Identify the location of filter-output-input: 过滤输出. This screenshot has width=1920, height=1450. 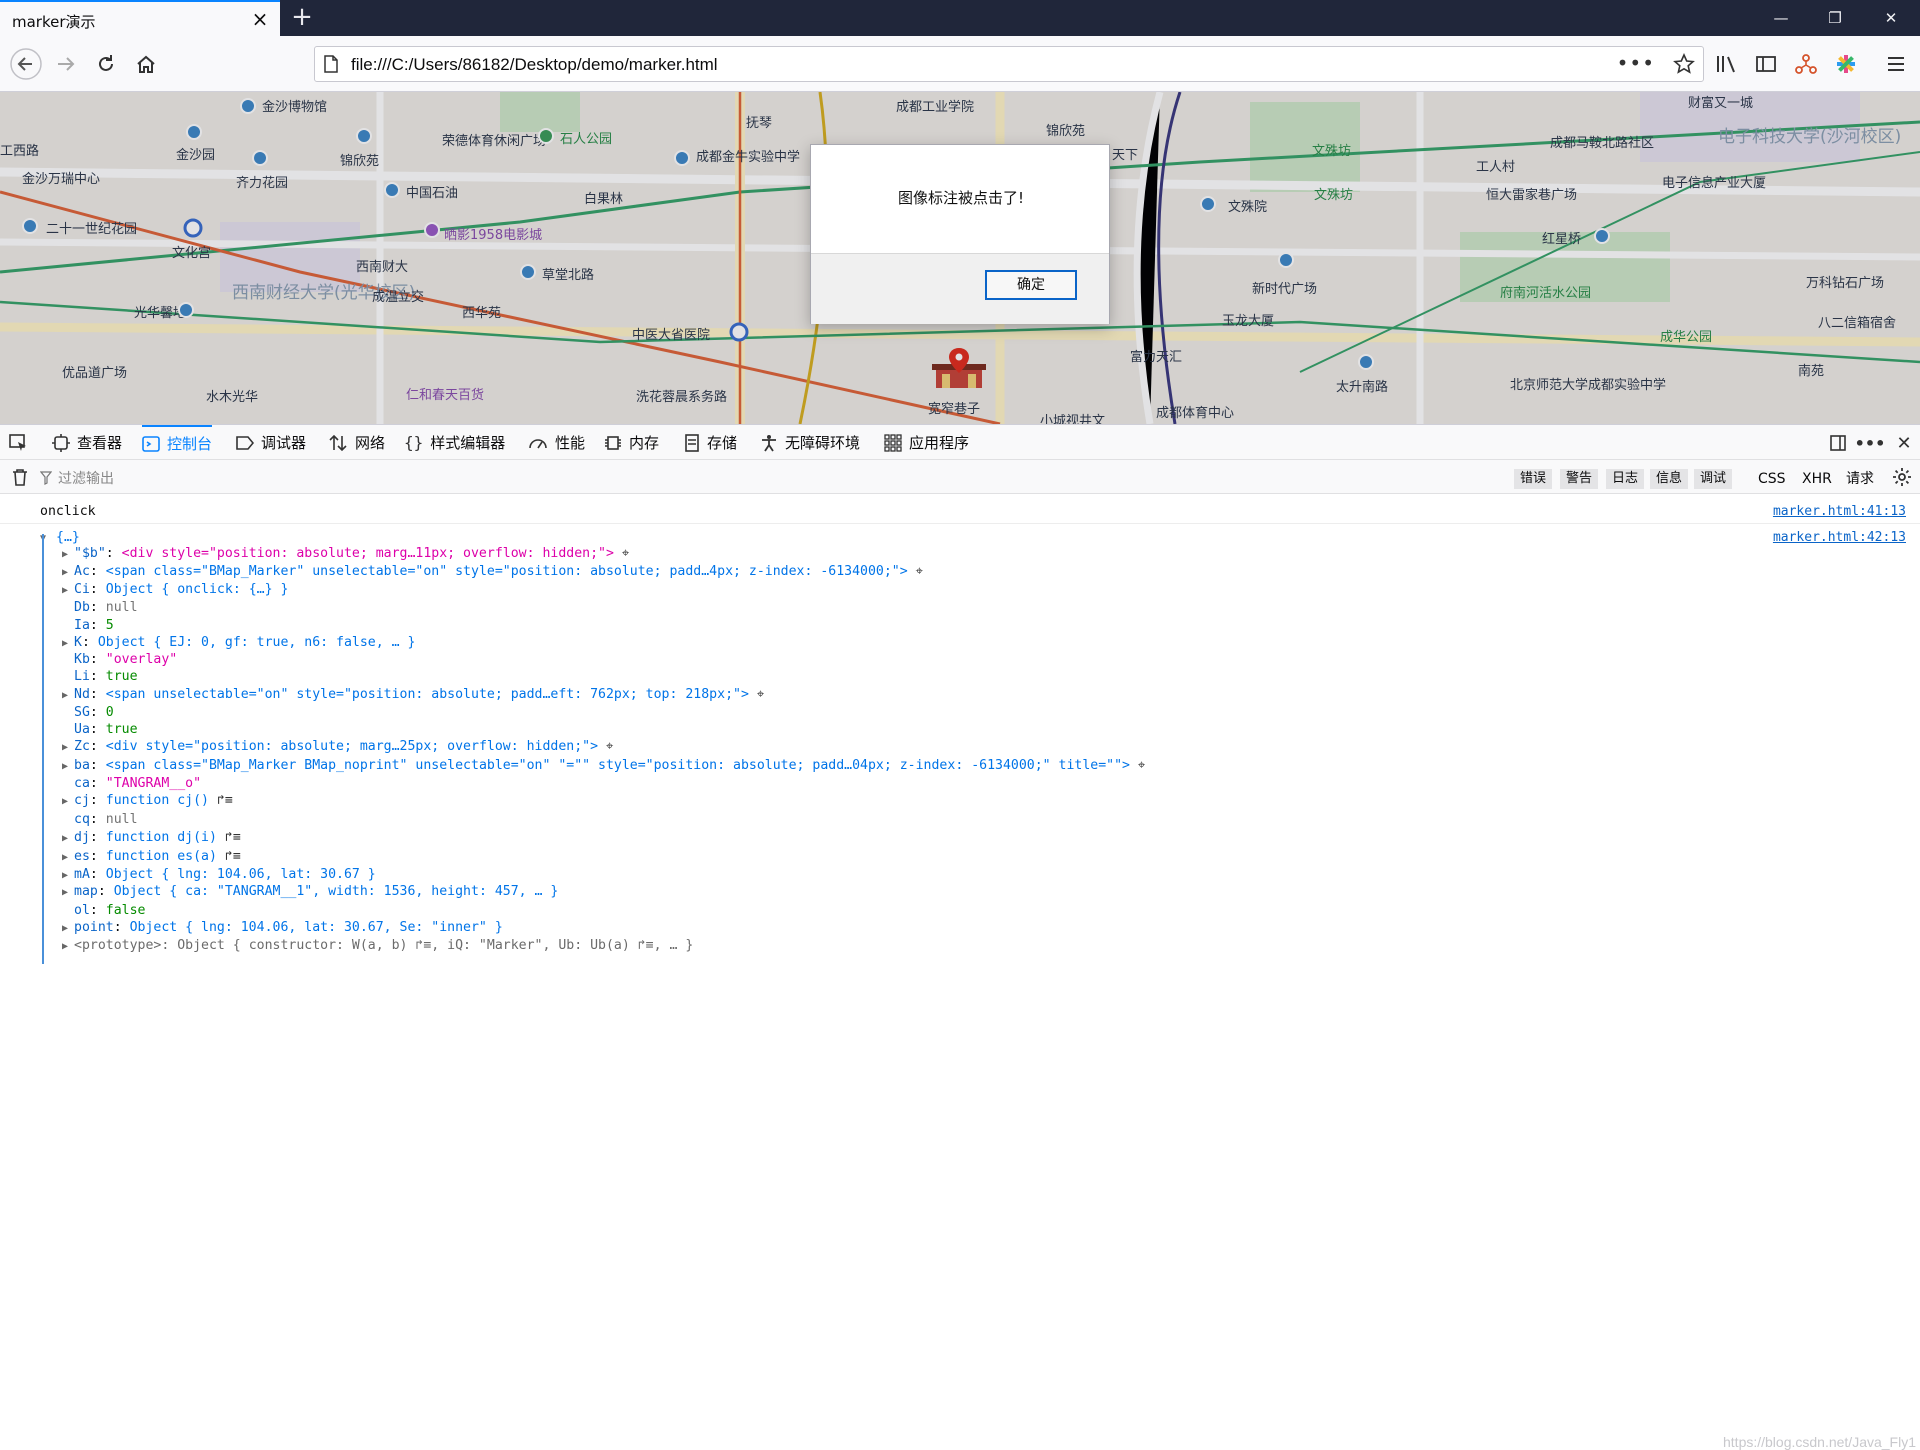
(86, 478).